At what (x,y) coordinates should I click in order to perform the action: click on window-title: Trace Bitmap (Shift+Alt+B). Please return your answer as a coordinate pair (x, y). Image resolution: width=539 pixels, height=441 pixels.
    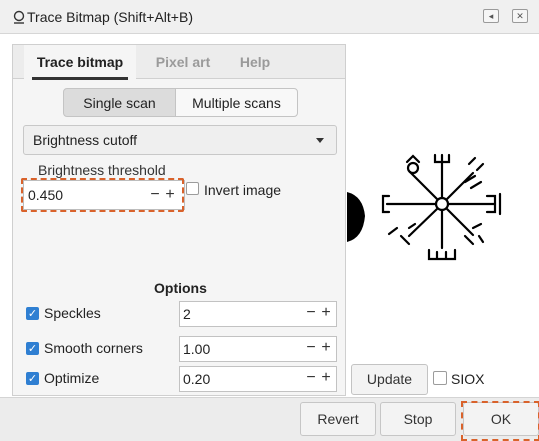
    Looking at the image, I should click on (110, 17).